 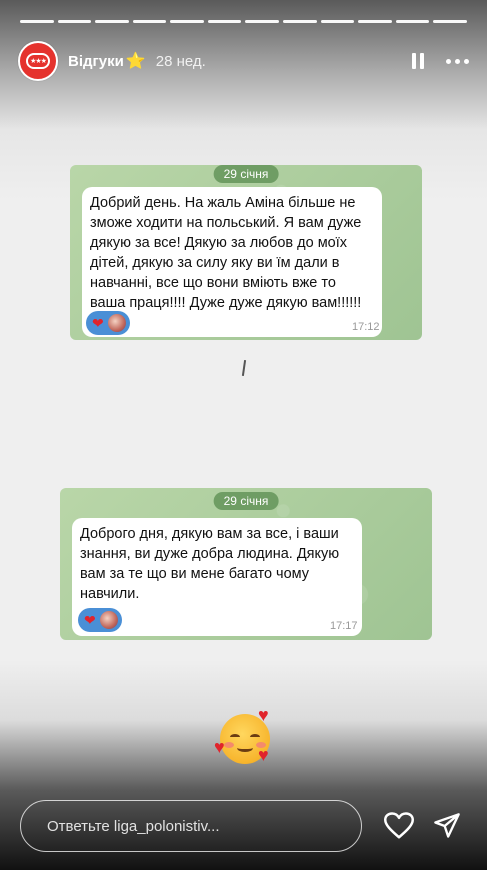 What do you see at coordinates (399, 826) in the screenshot?
I see `like-heart-icon` at bounding box center [399, 826].